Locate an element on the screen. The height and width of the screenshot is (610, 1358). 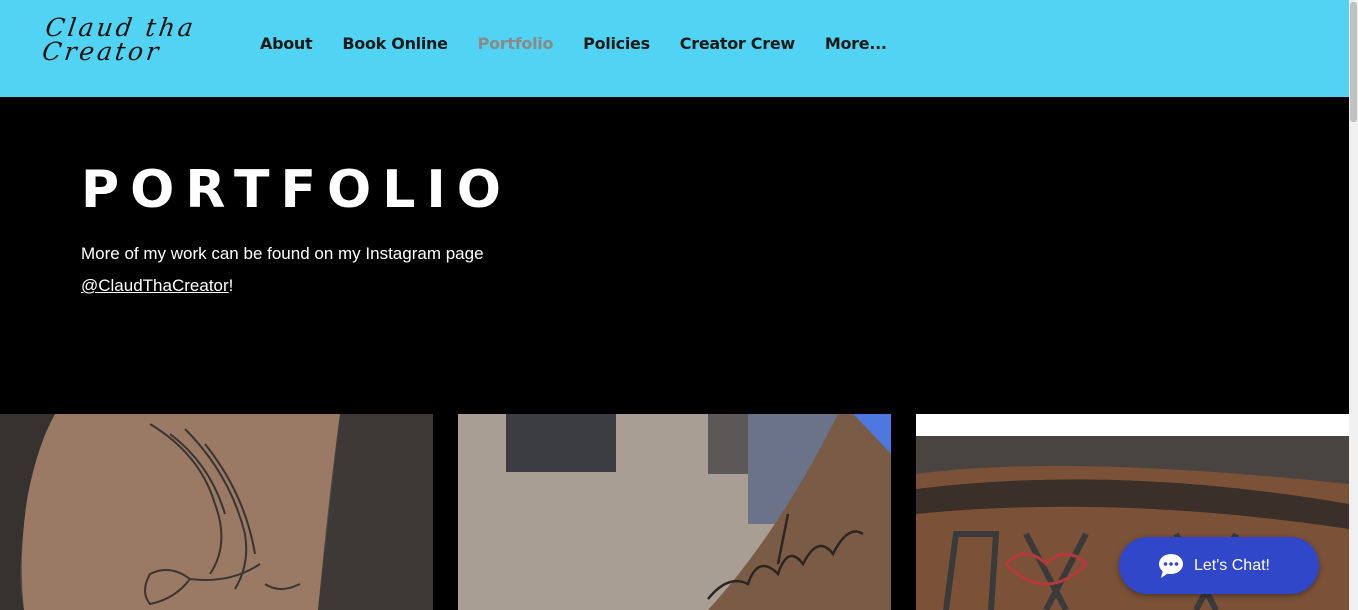
hero-suffix: ! is located at coordinates (231, 285).